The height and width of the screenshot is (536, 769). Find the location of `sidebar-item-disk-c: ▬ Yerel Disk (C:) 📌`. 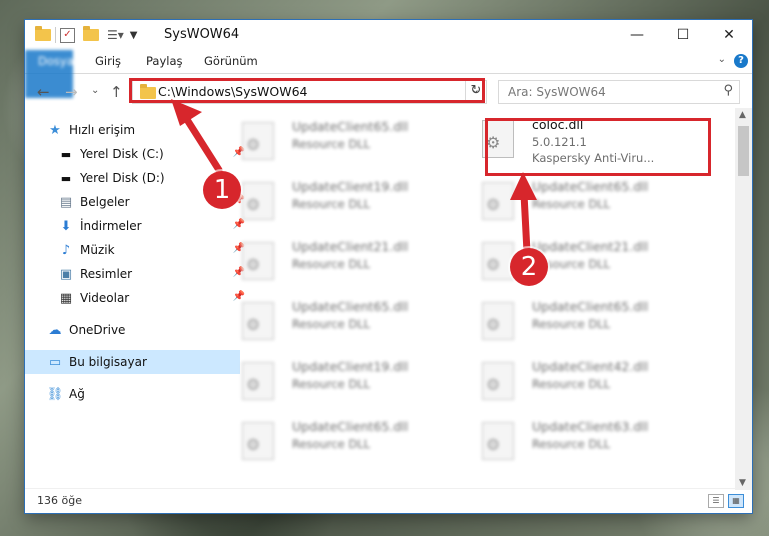

sidebar-item-disk-c: ▬ Yerel Disk (C:) 📌 is located at coordinates (138, 154).